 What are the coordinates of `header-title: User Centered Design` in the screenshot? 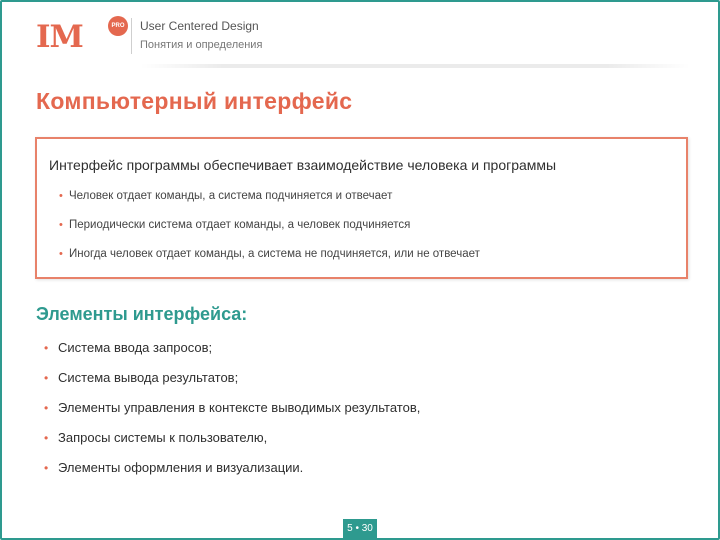 It's located at (199, 26).